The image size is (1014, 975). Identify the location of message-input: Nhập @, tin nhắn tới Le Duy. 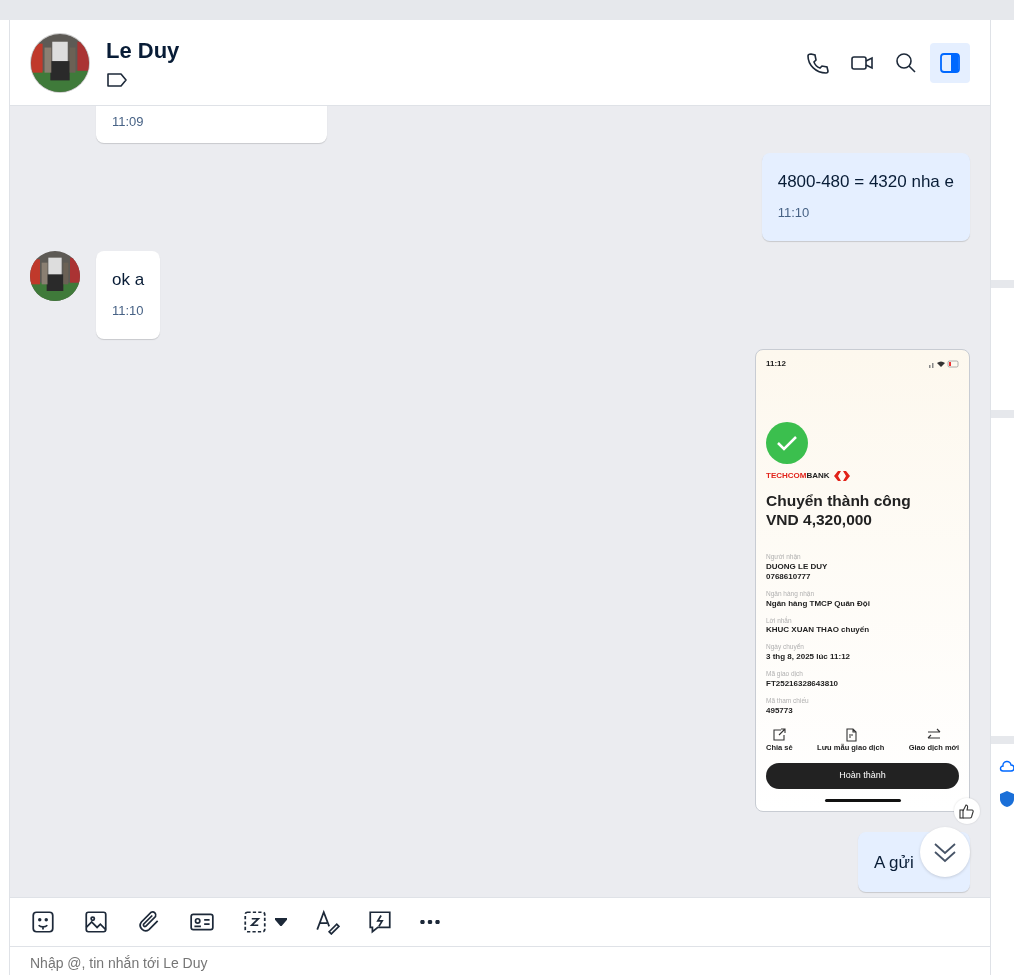
(230, 963).